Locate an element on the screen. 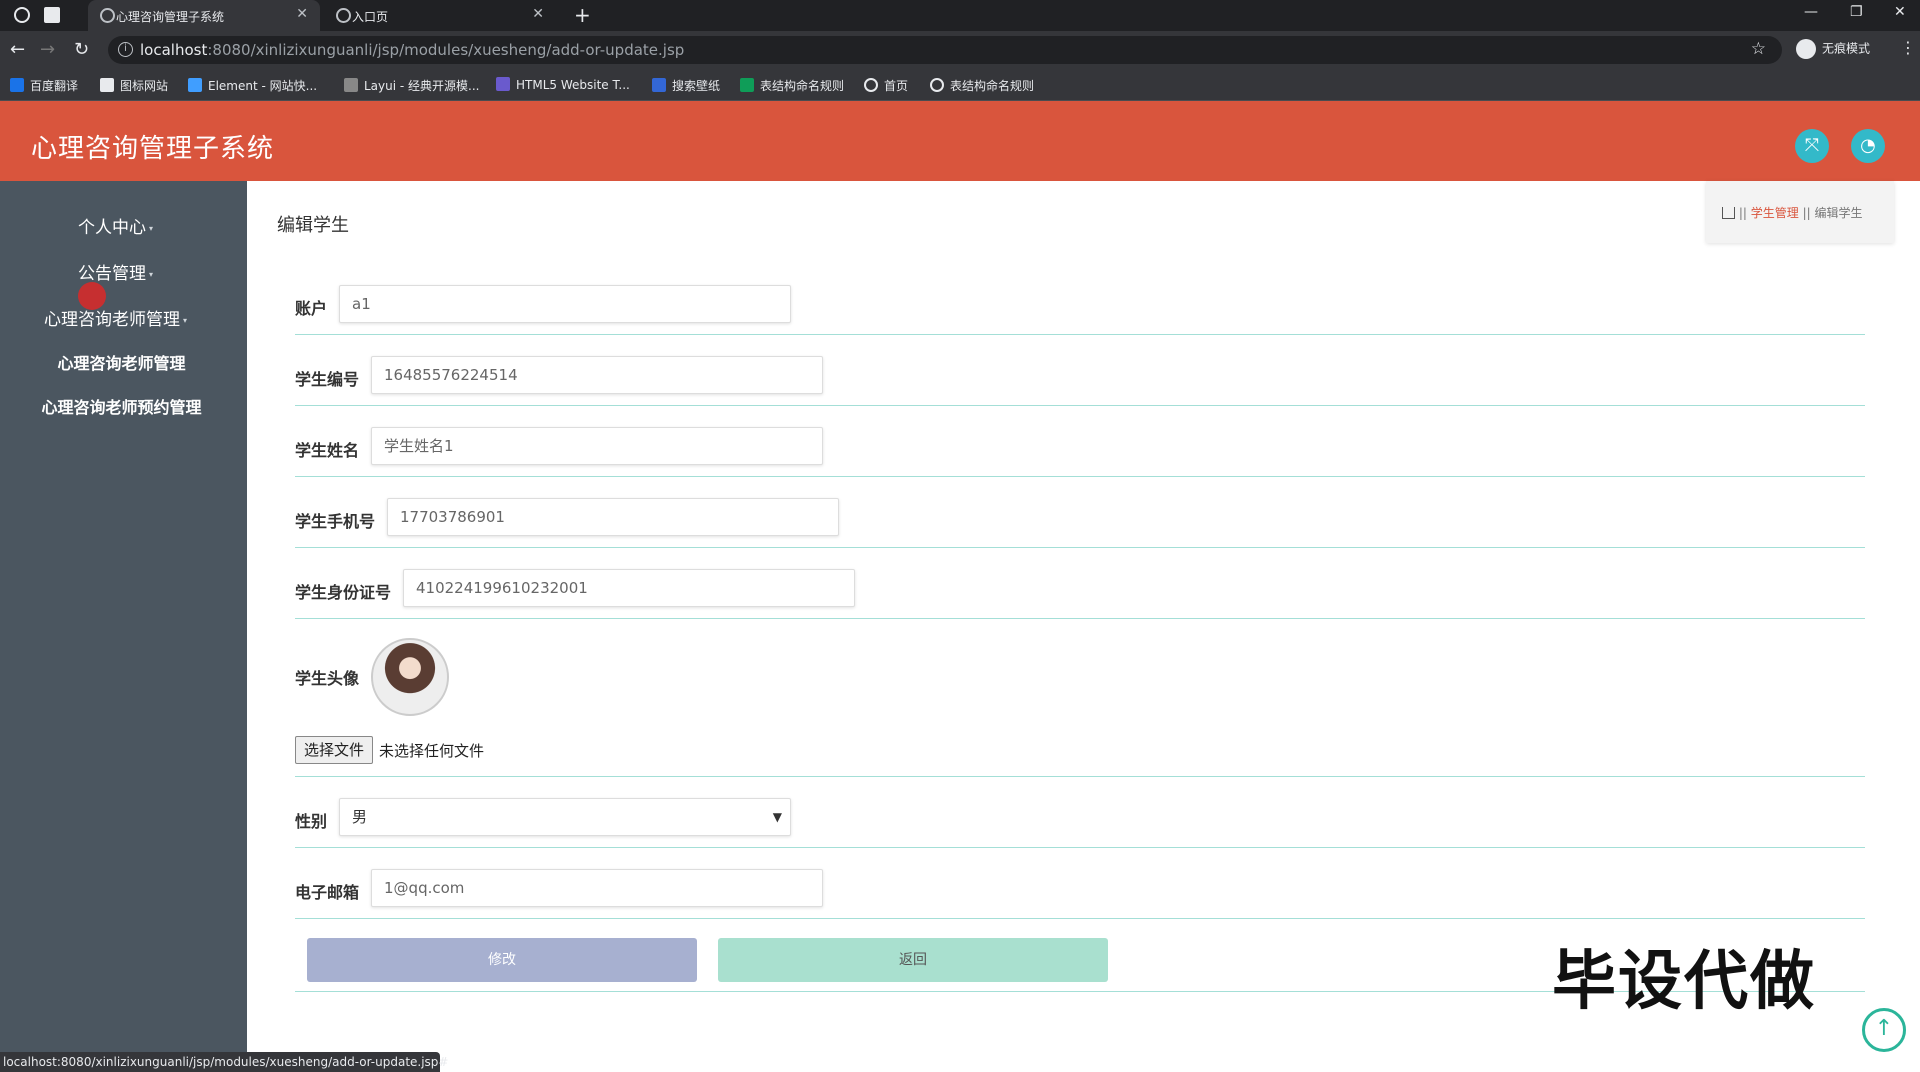 The height and width of the screenshot is (1072, 1920). email-label: 电子邮箱 is located at coordinates (327, 892).